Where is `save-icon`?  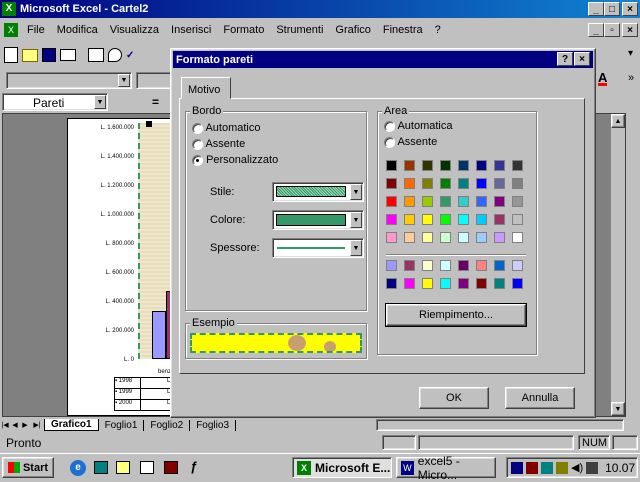
save-icon is located at coordinates (49, 55).